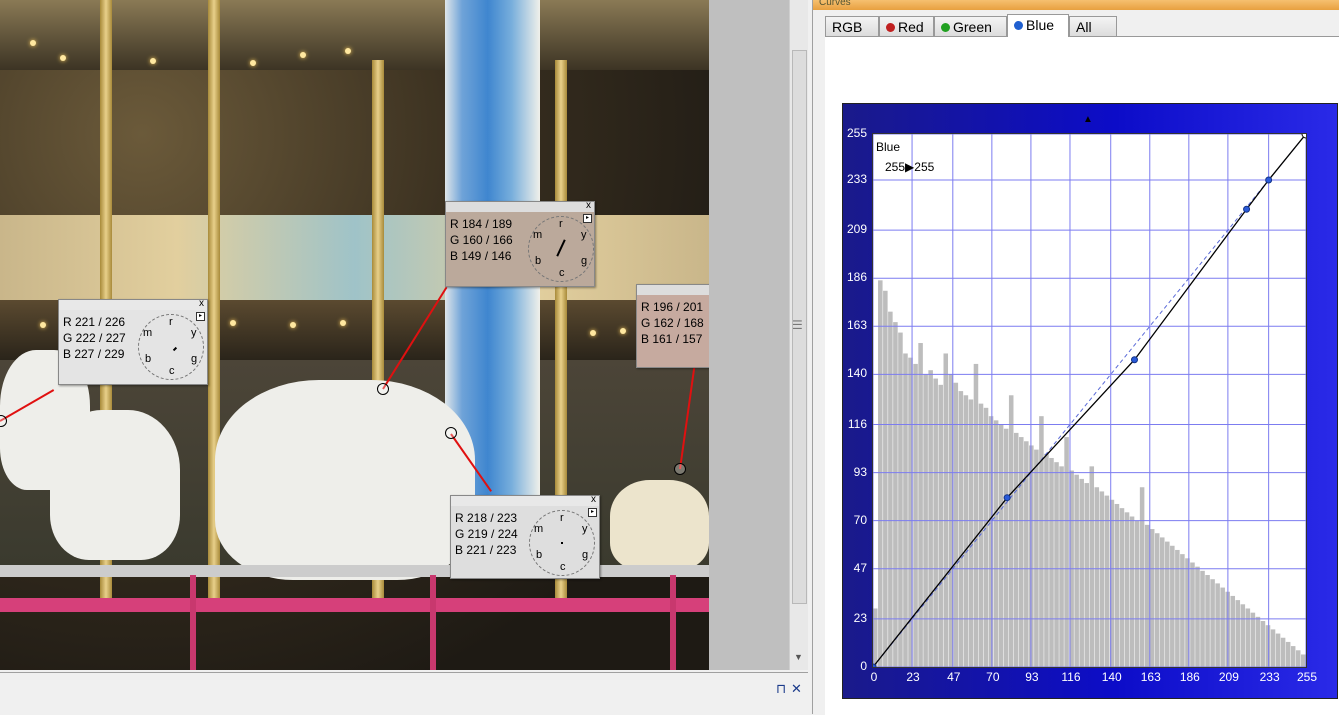 This screenshot has width=1339, height=715. Describe the element at coordinates (856, 277) in the screenshot. I see `y-tick-label: 186` at that location.